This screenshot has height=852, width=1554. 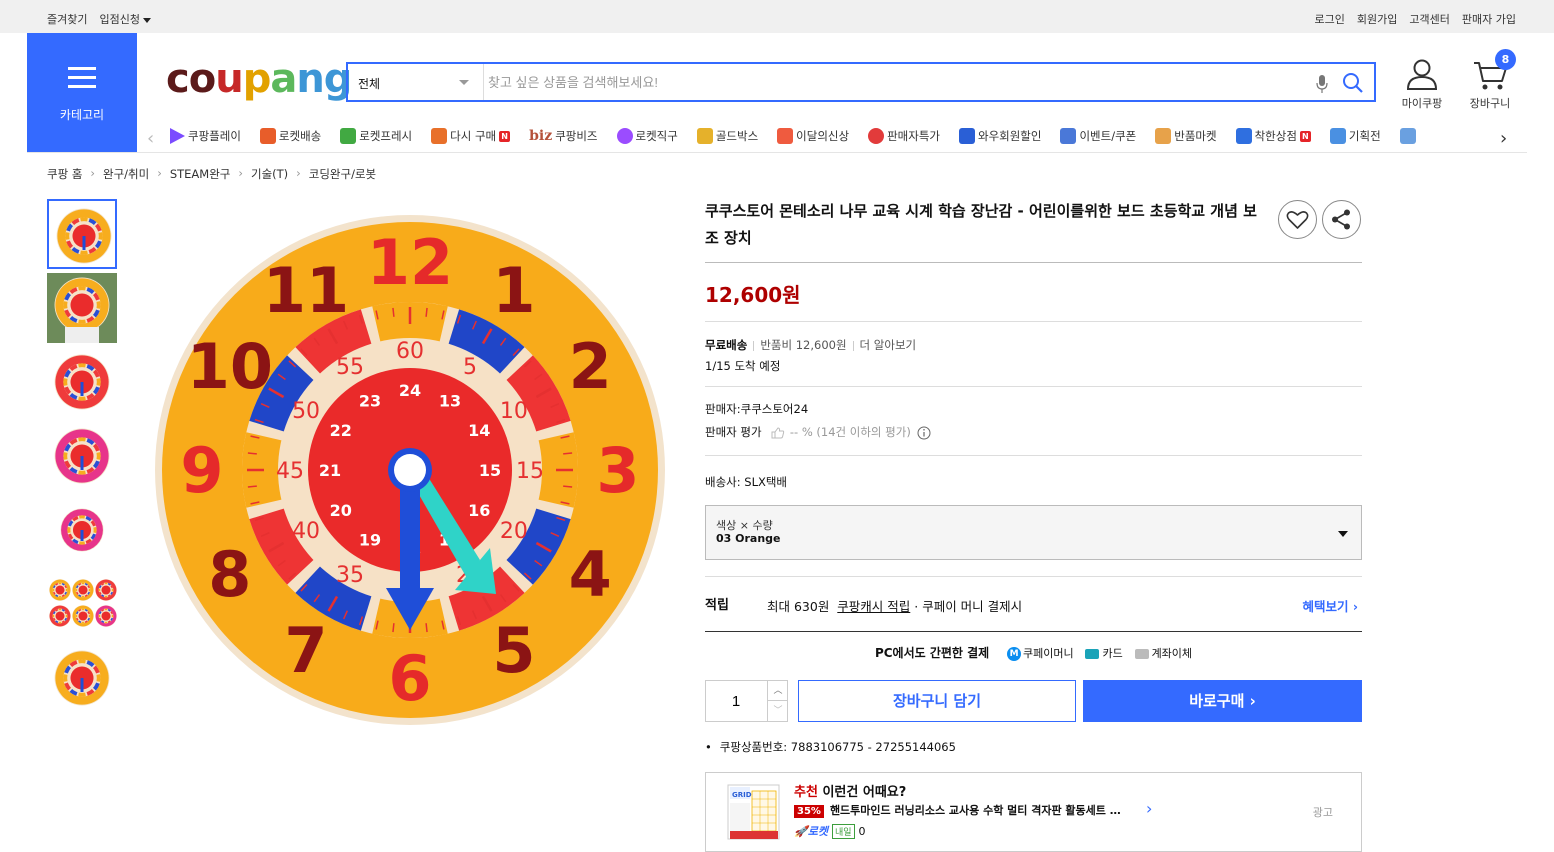 I want to click on microphone-icon, so click(x=1322, y=84).